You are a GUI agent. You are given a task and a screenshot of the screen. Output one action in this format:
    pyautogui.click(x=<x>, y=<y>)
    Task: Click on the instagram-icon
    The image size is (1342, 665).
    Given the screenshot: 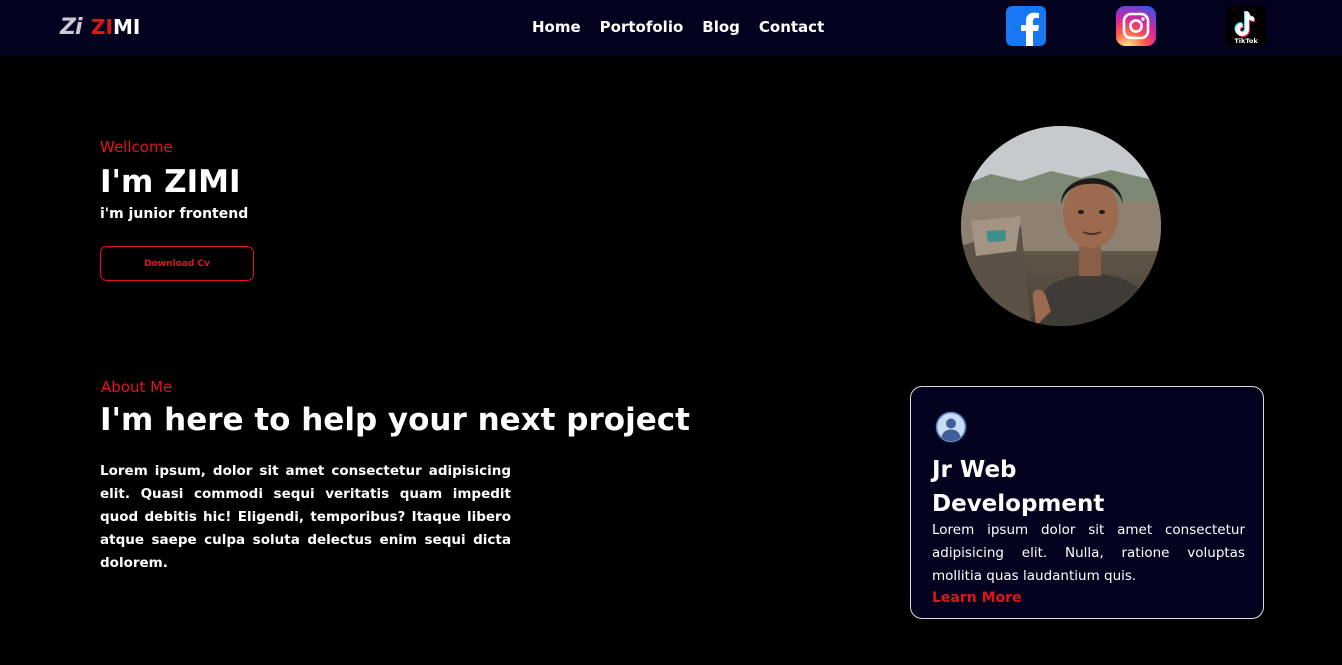 What is the action you would take?
    pyautogui.click(x=1136, y=26)
    